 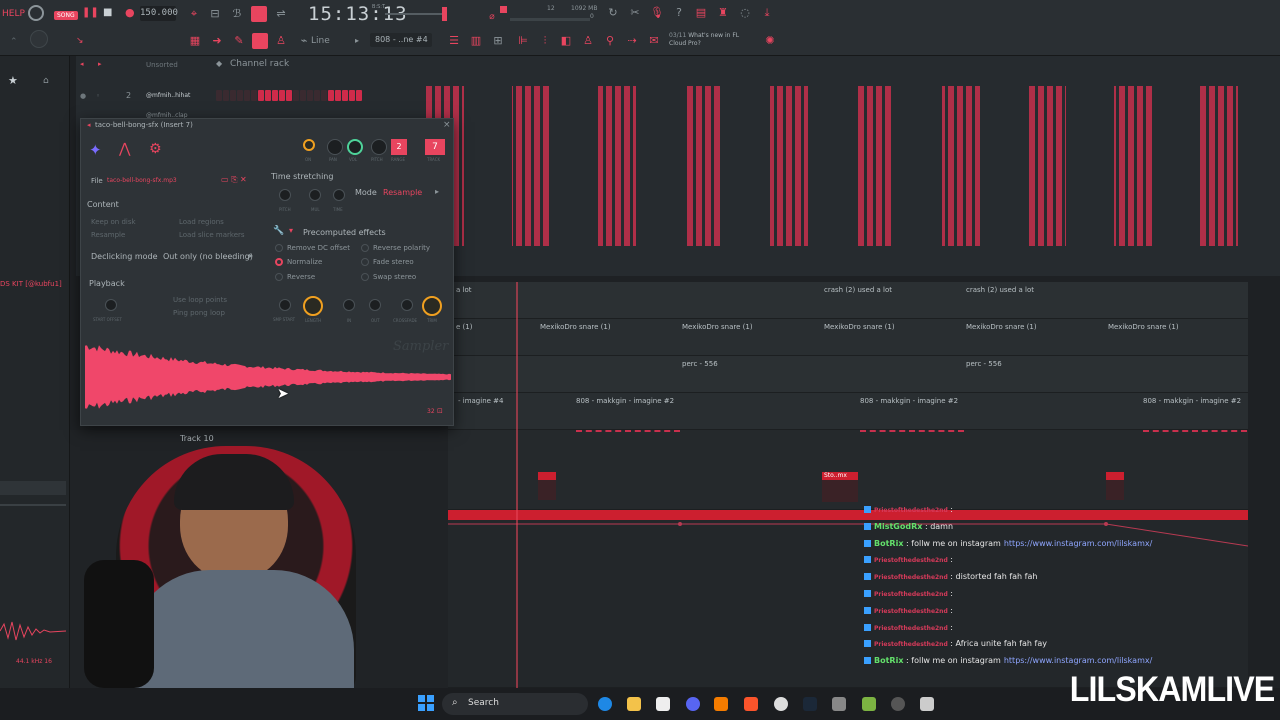 I want to click on playlist-icon: ☰, so click(x=454, y=41).